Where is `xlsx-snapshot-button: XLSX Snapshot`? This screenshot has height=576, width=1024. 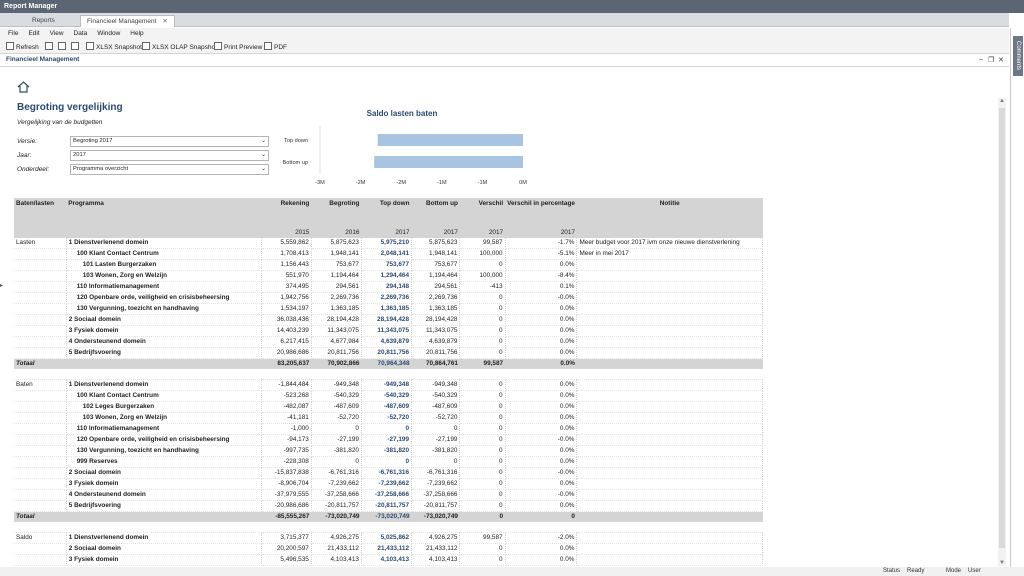 xlsx-snapshot-button: XLSX Snapshot is located at coordinates (114, 47).